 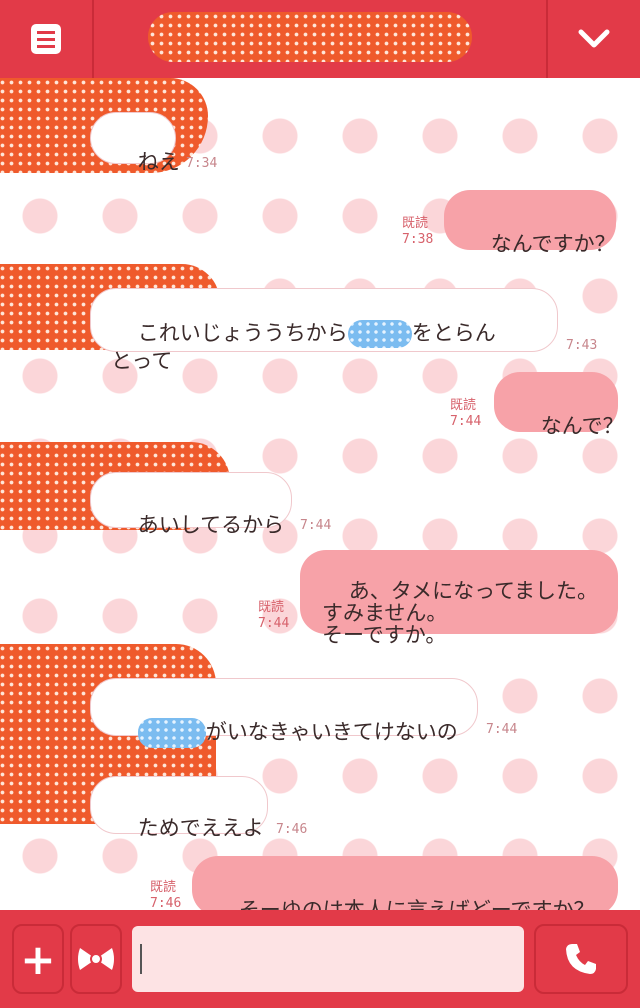 I want to click on input-bar: +, so click(x=320, y=959).